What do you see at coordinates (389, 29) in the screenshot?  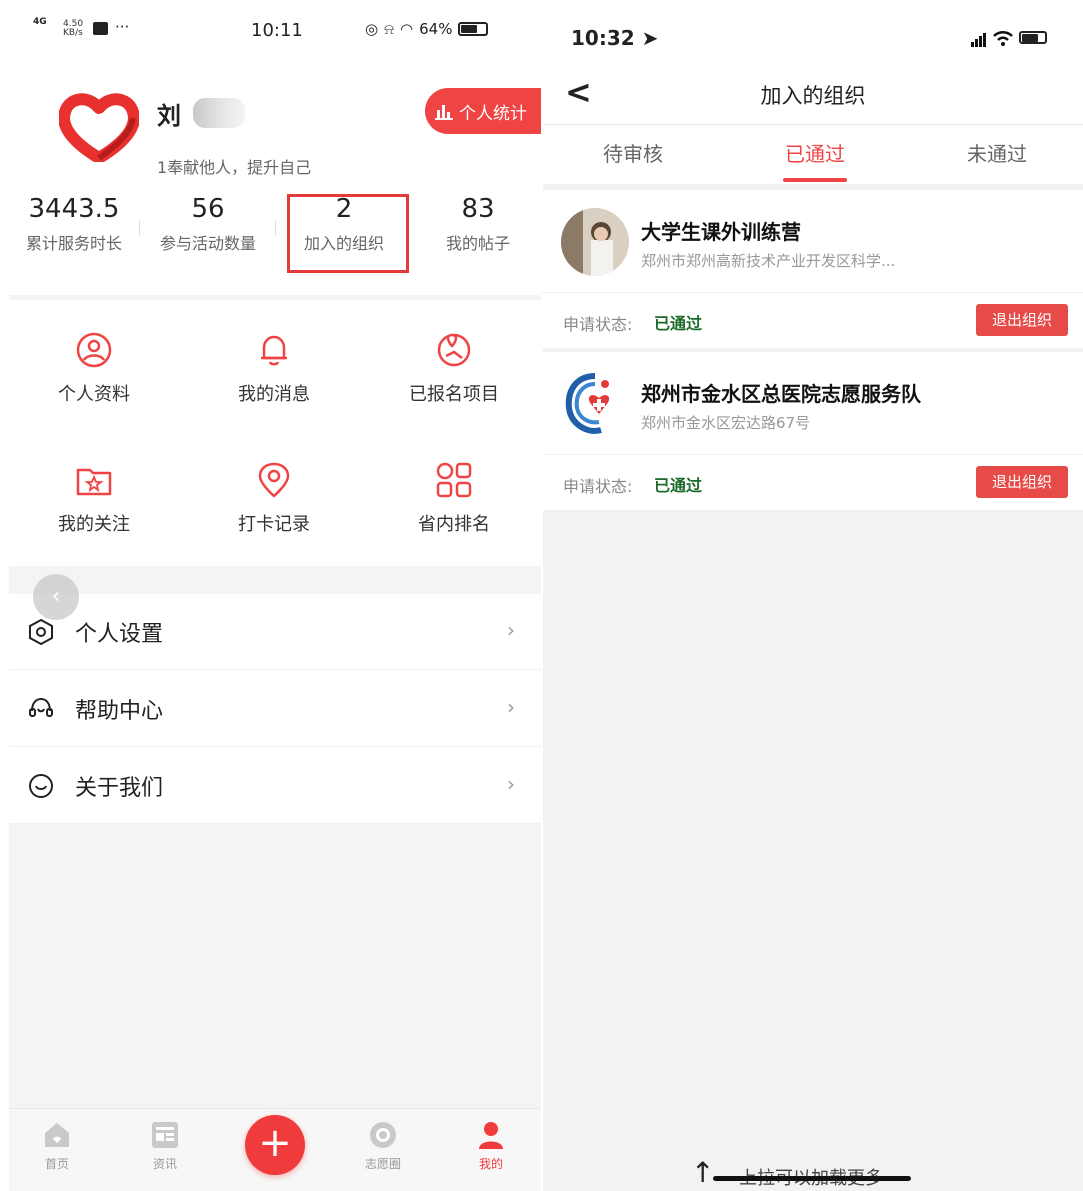 I see `mute-icon: ⍾` at bounding box center [389, 29].